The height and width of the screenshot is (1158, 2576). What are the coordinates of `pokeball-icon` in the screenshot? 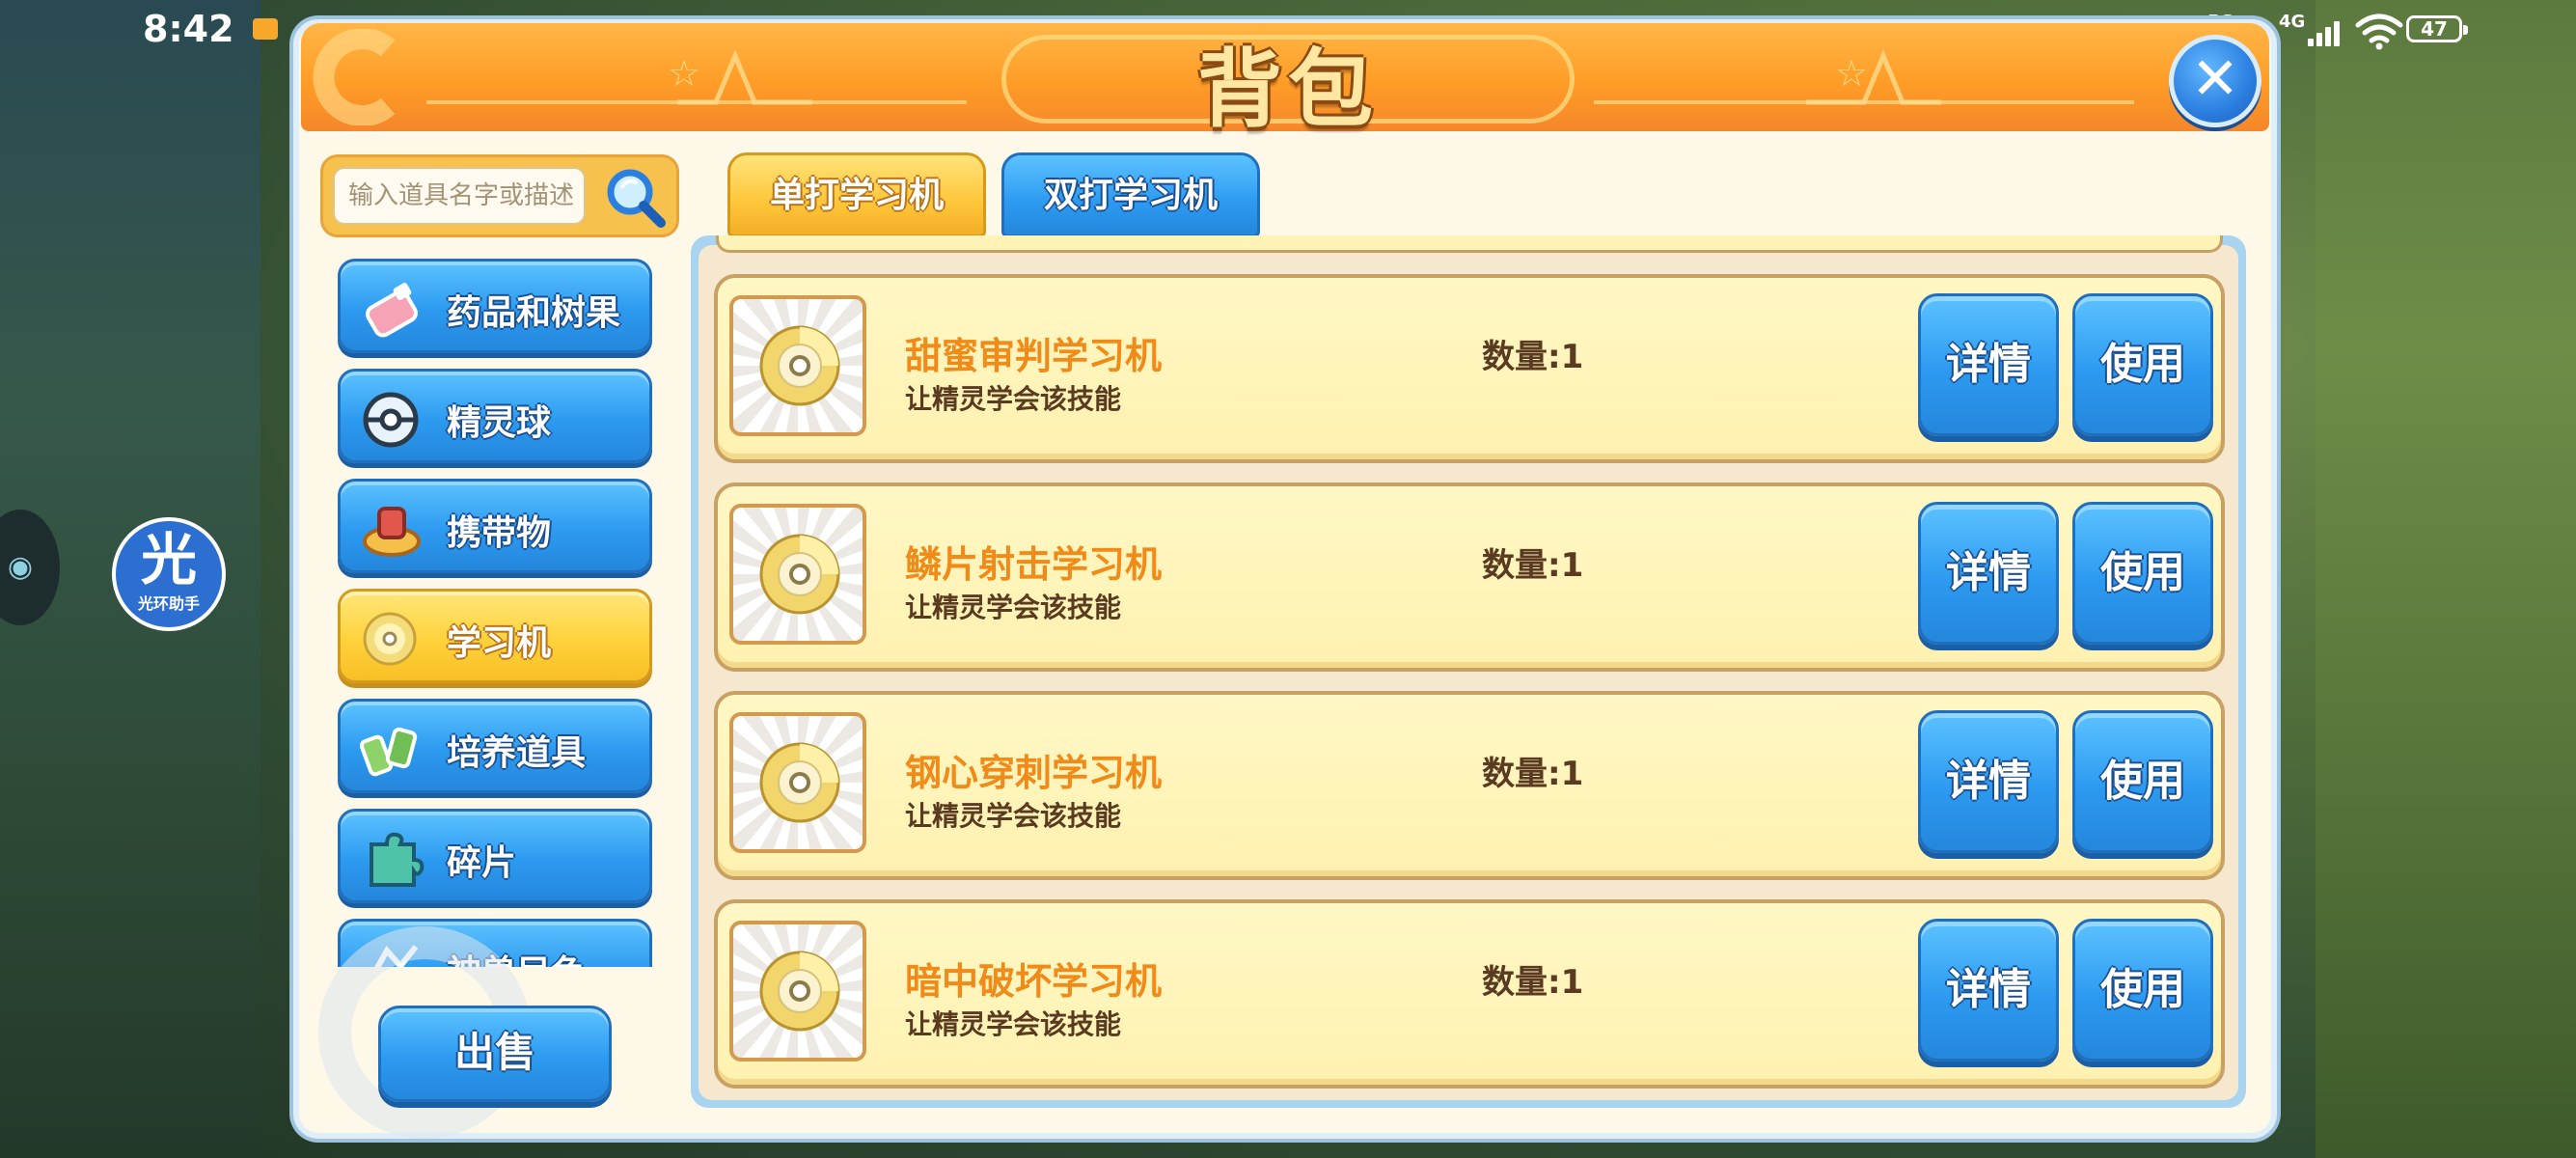 It's located at (391, 420).